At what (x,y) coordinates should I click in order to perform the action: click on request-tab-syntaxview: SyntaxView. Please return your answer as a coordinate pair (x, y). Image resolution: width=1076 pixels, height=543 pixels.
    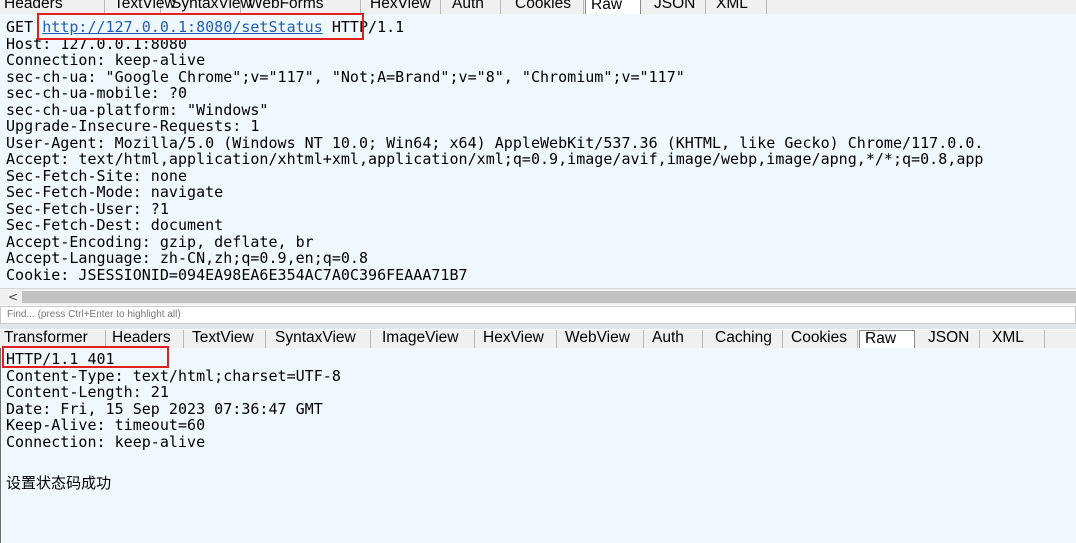
    Looking at the image, I should click on (208, 7).